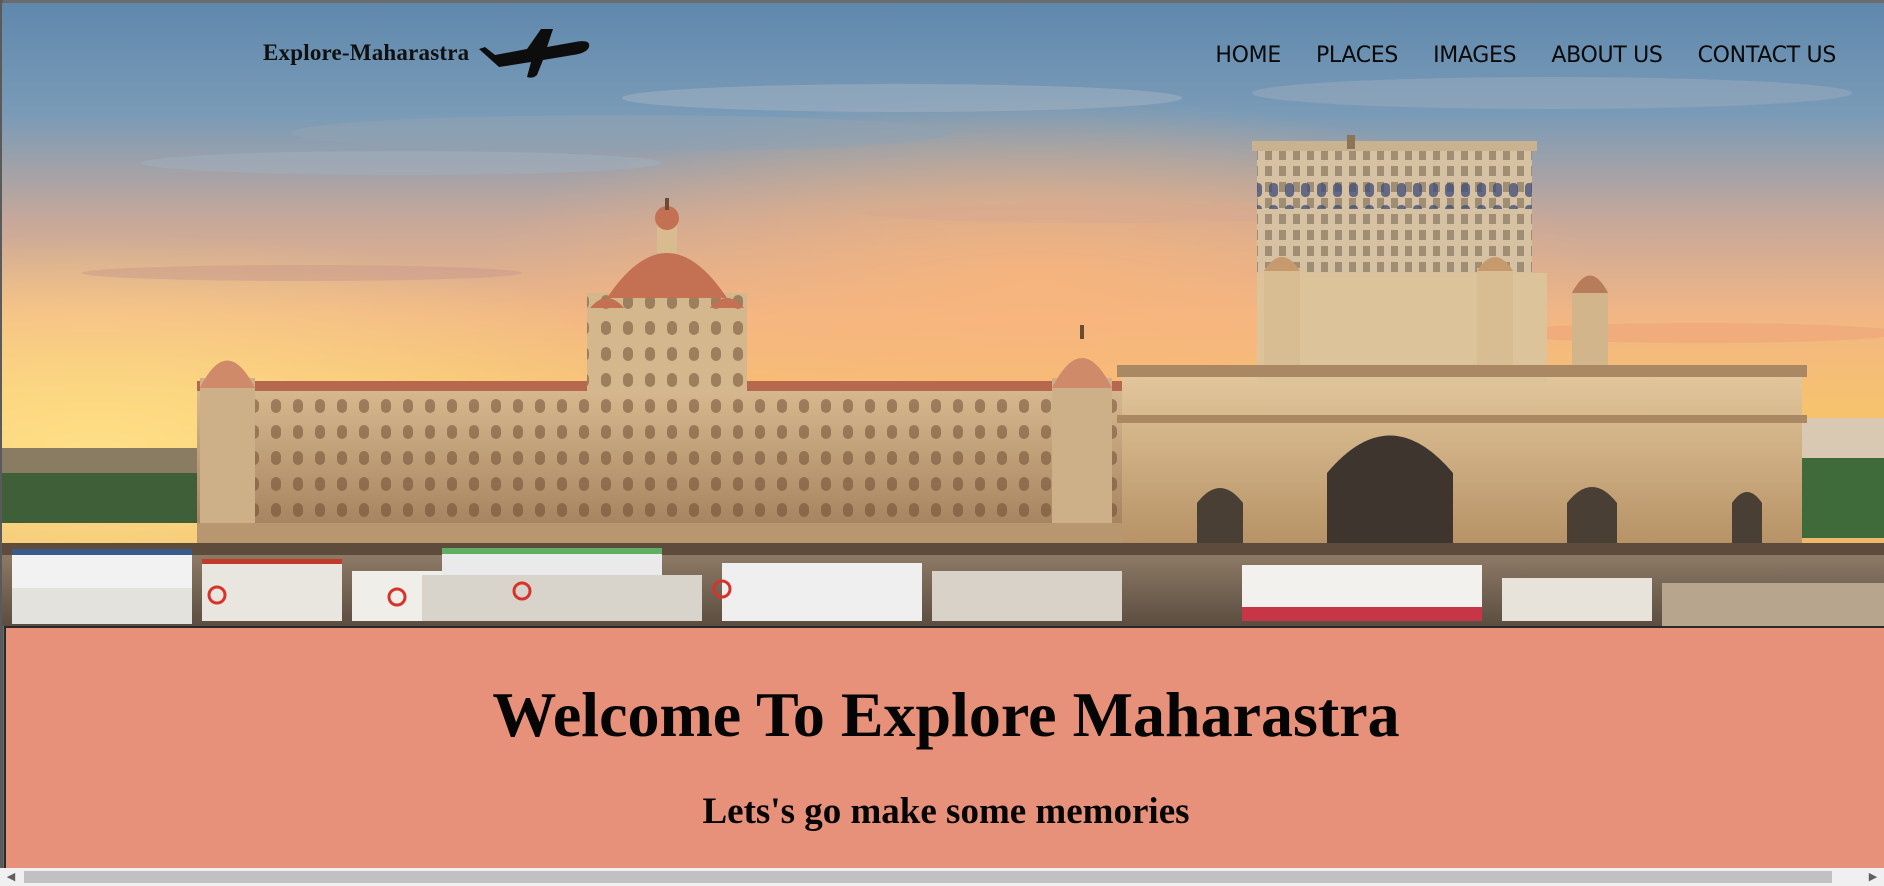 This screenshot has width=1884, height=886. Describe the element at coordinates (1873, 877) in the screenshot. I see `scroll-right-arrow-icon: ▶` at that location.